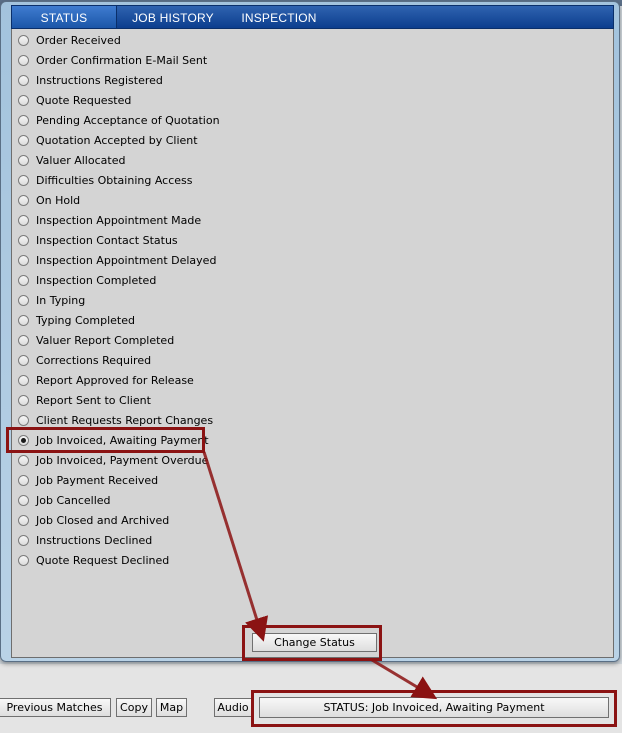 The width and height of the screenshot is (622, 733). I want to click on status-option: Corrections Required, so click(168, 362).